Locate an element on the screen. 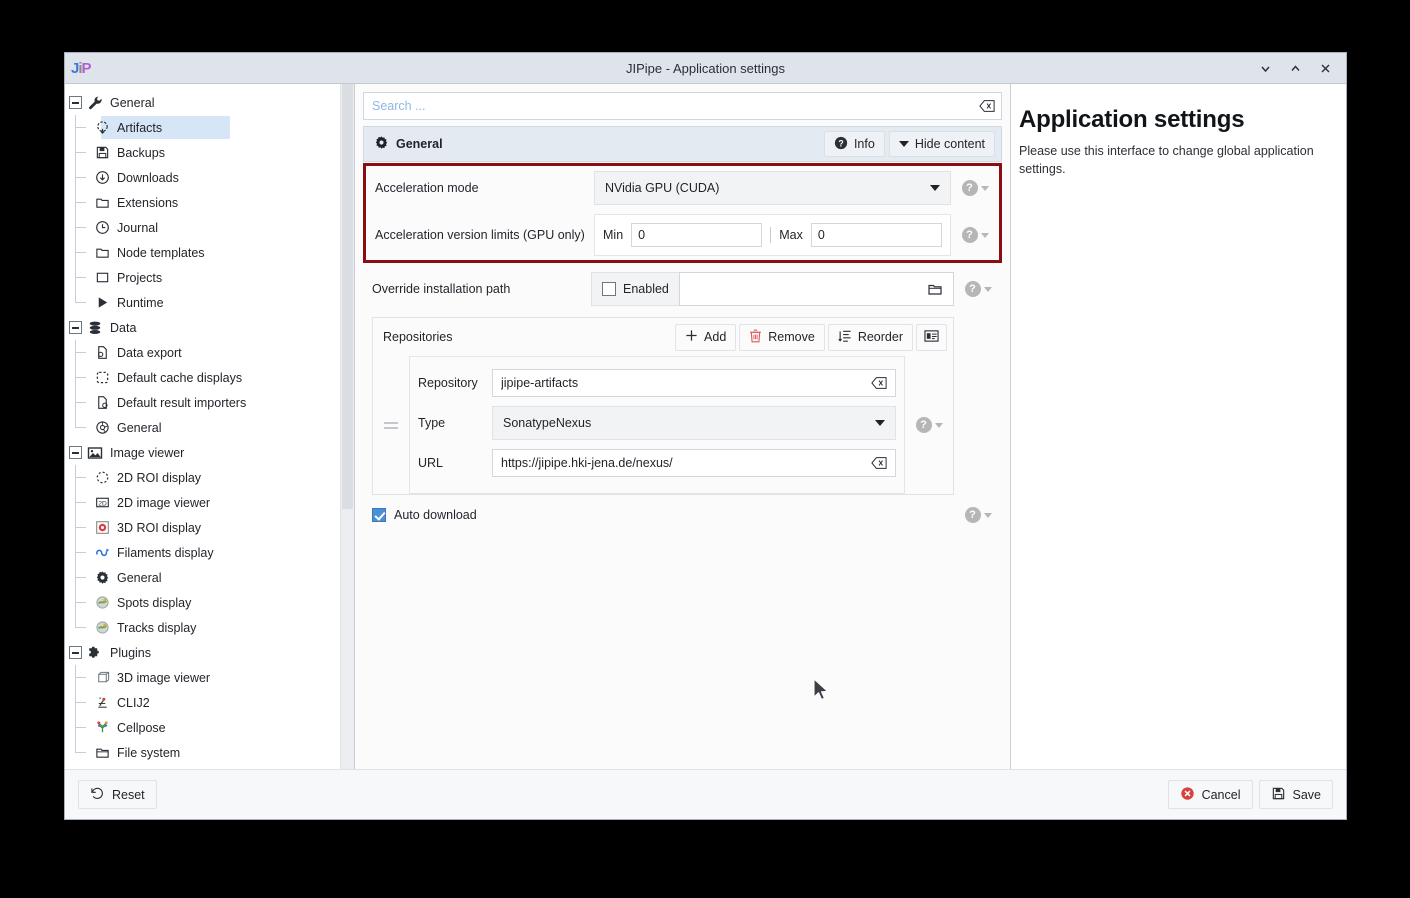  list-view-button is located at coordinates (931, 337).